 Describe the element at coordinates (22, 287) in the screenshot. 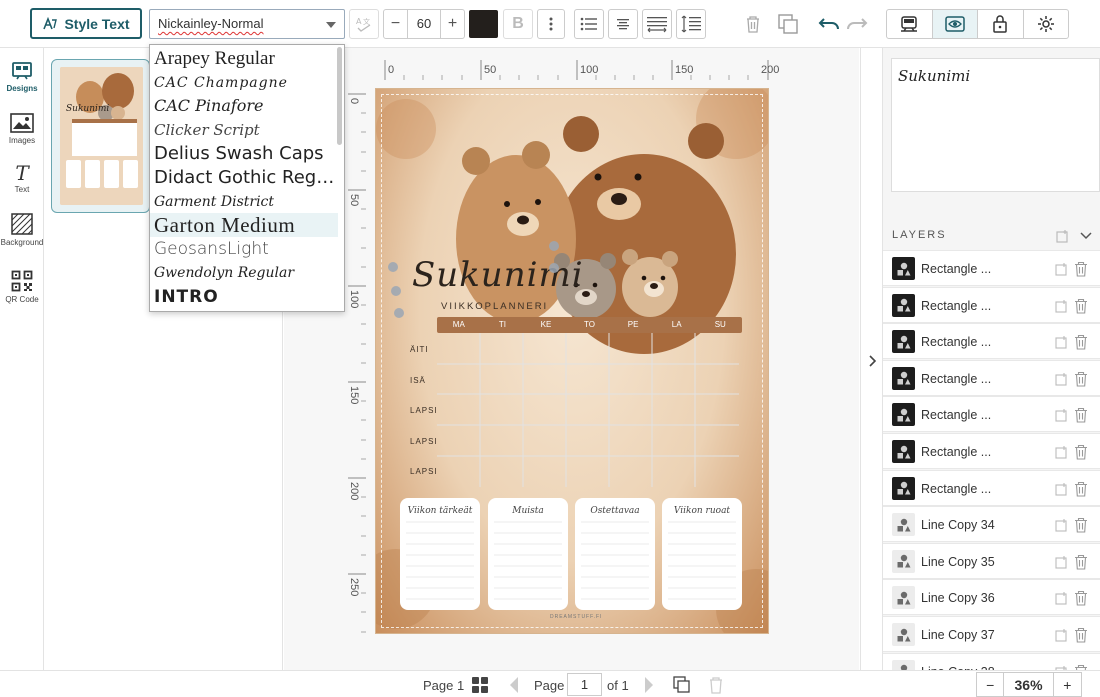

I see `sidebar-item-qr-code: QR Code` at that location.